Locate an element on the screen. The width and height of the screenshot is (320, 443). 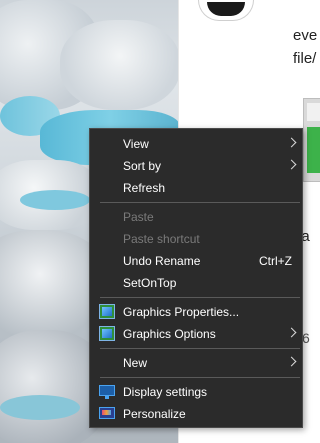
menu-item-label: View is located at coordinates (136, 144).